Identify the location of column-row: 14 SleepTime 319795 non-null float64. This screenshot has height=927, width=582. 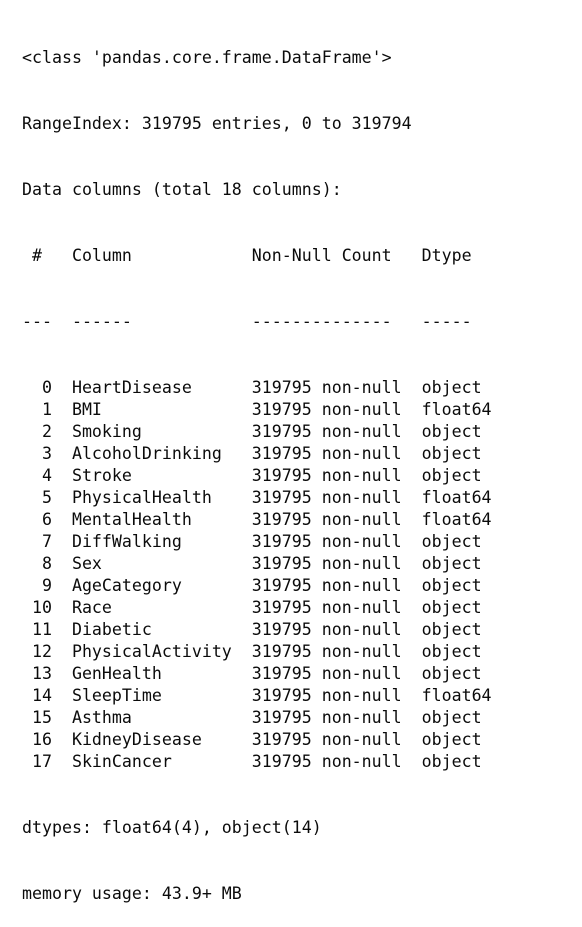
(257, 695).